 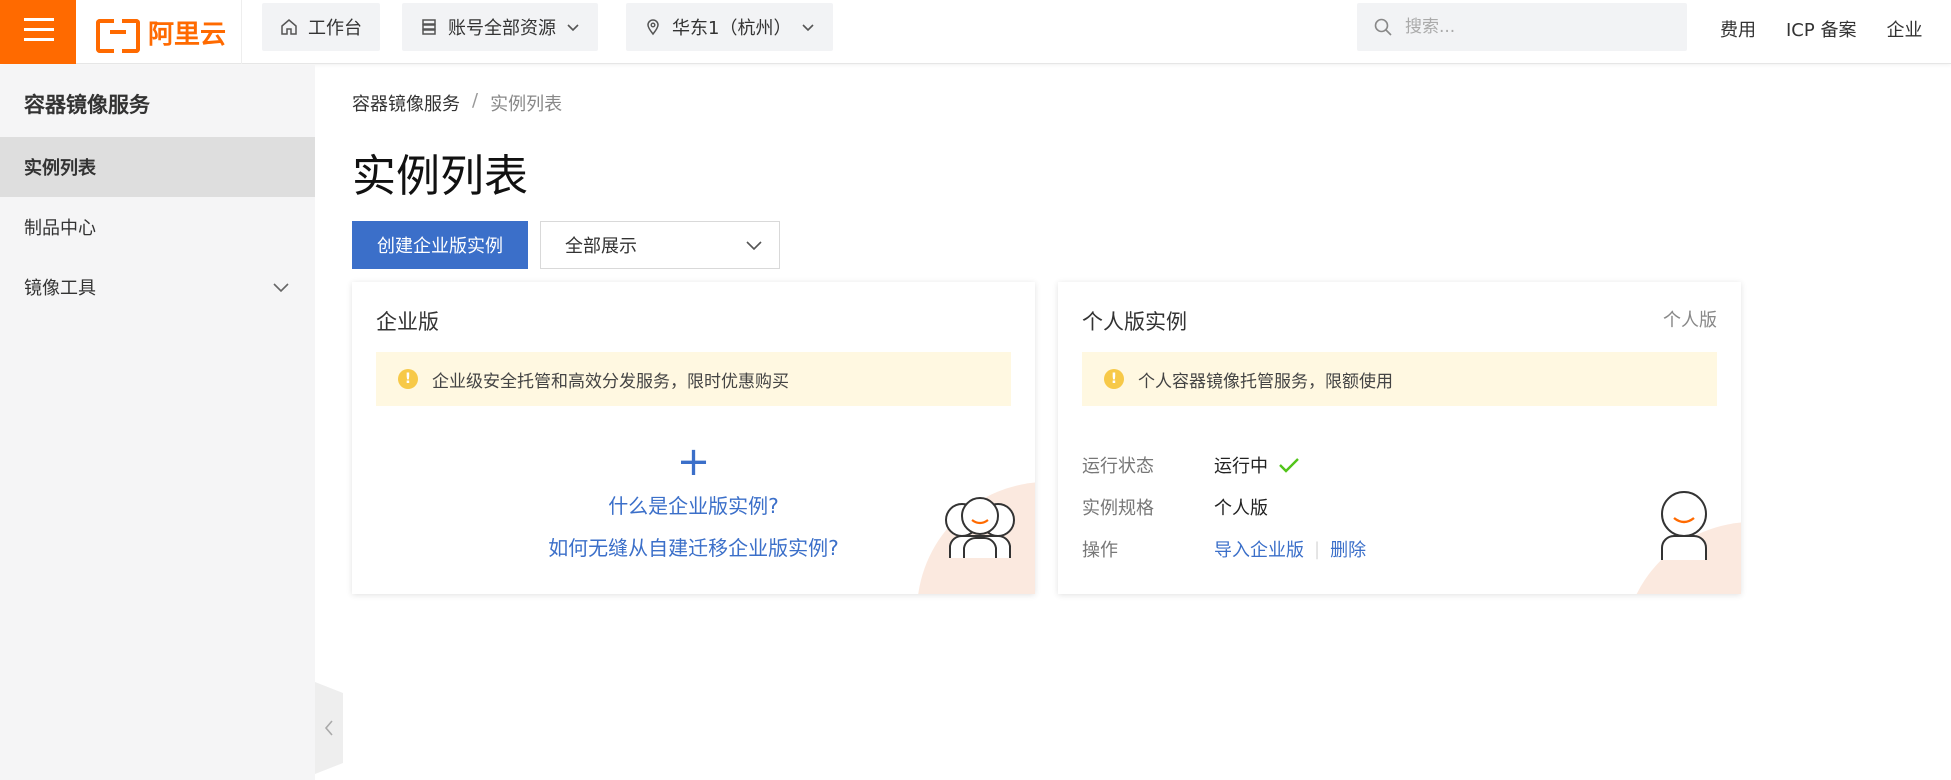 What do you see at coordinates (610, 381) in the screenshot?
I see `enterprise-notice-text: 企业级安全托管和高效分发服务，限时优惠购买` at bounding box center [610, 381].